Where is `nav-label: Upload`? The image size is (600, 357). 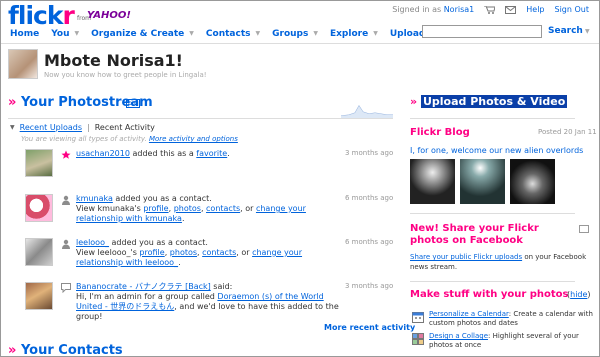
nav-label: Upload is located at coordinates (407, 33).